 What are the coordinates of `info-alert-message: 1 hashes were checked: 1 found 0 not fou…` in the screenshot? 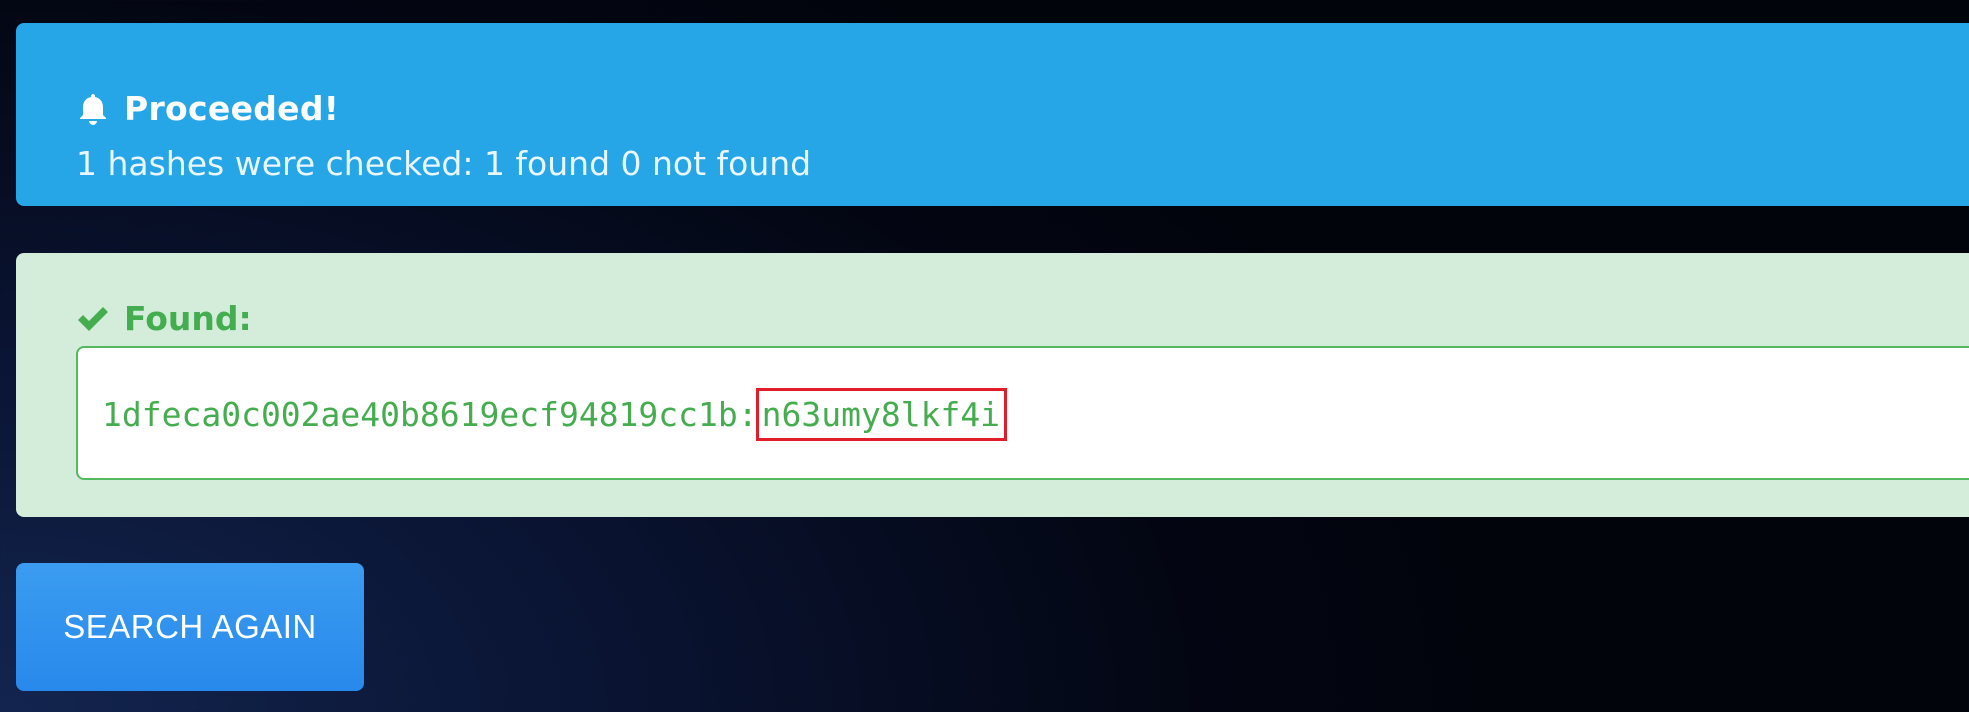 It's located at (444, 163).